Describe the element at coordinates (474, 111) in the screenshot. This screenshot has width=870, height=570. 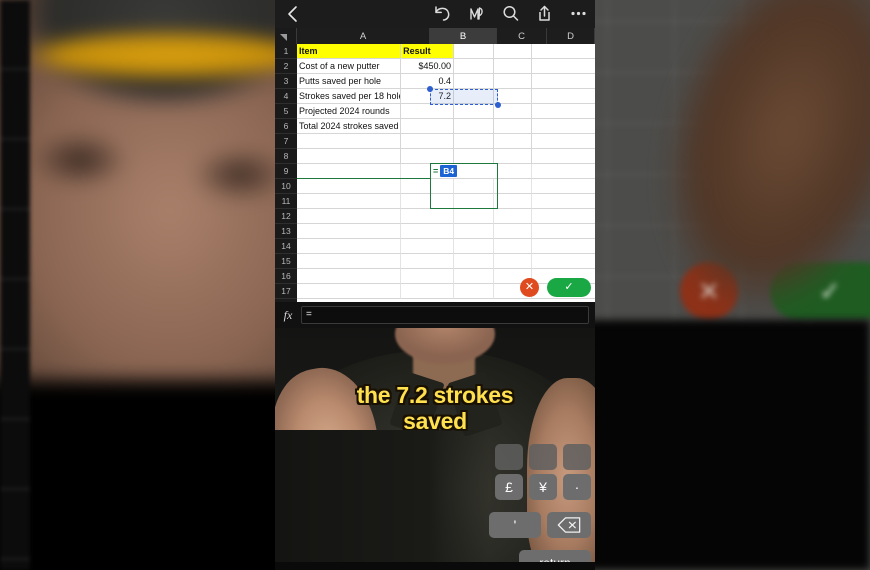
I see `cell-c5` at that location.